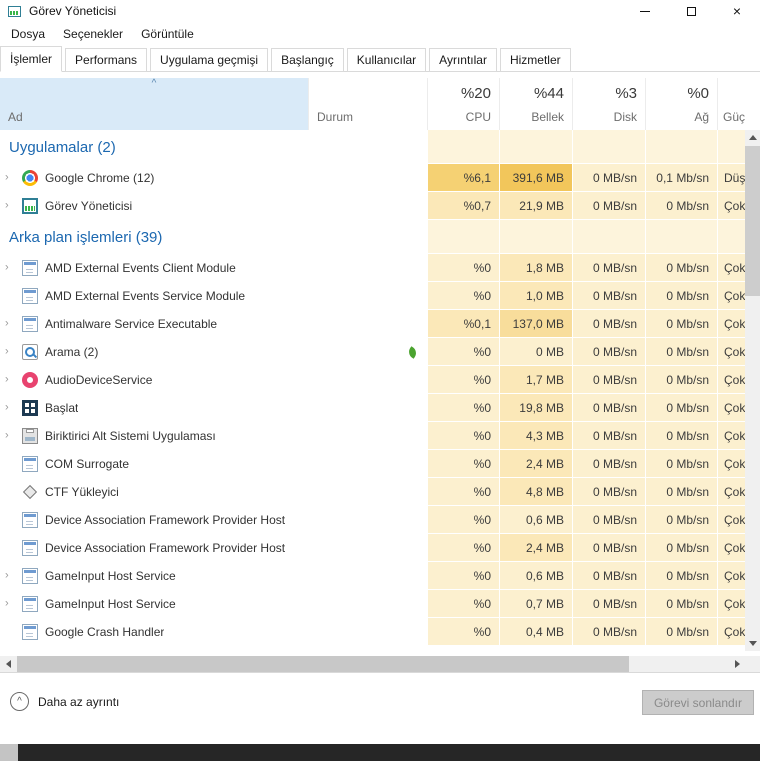 The width and height of the screenshot is (760, 761). What do you see at coordinates (752, 137) in the screenshot?
I see `scroll-up-button` at bounding box center [752, 137].